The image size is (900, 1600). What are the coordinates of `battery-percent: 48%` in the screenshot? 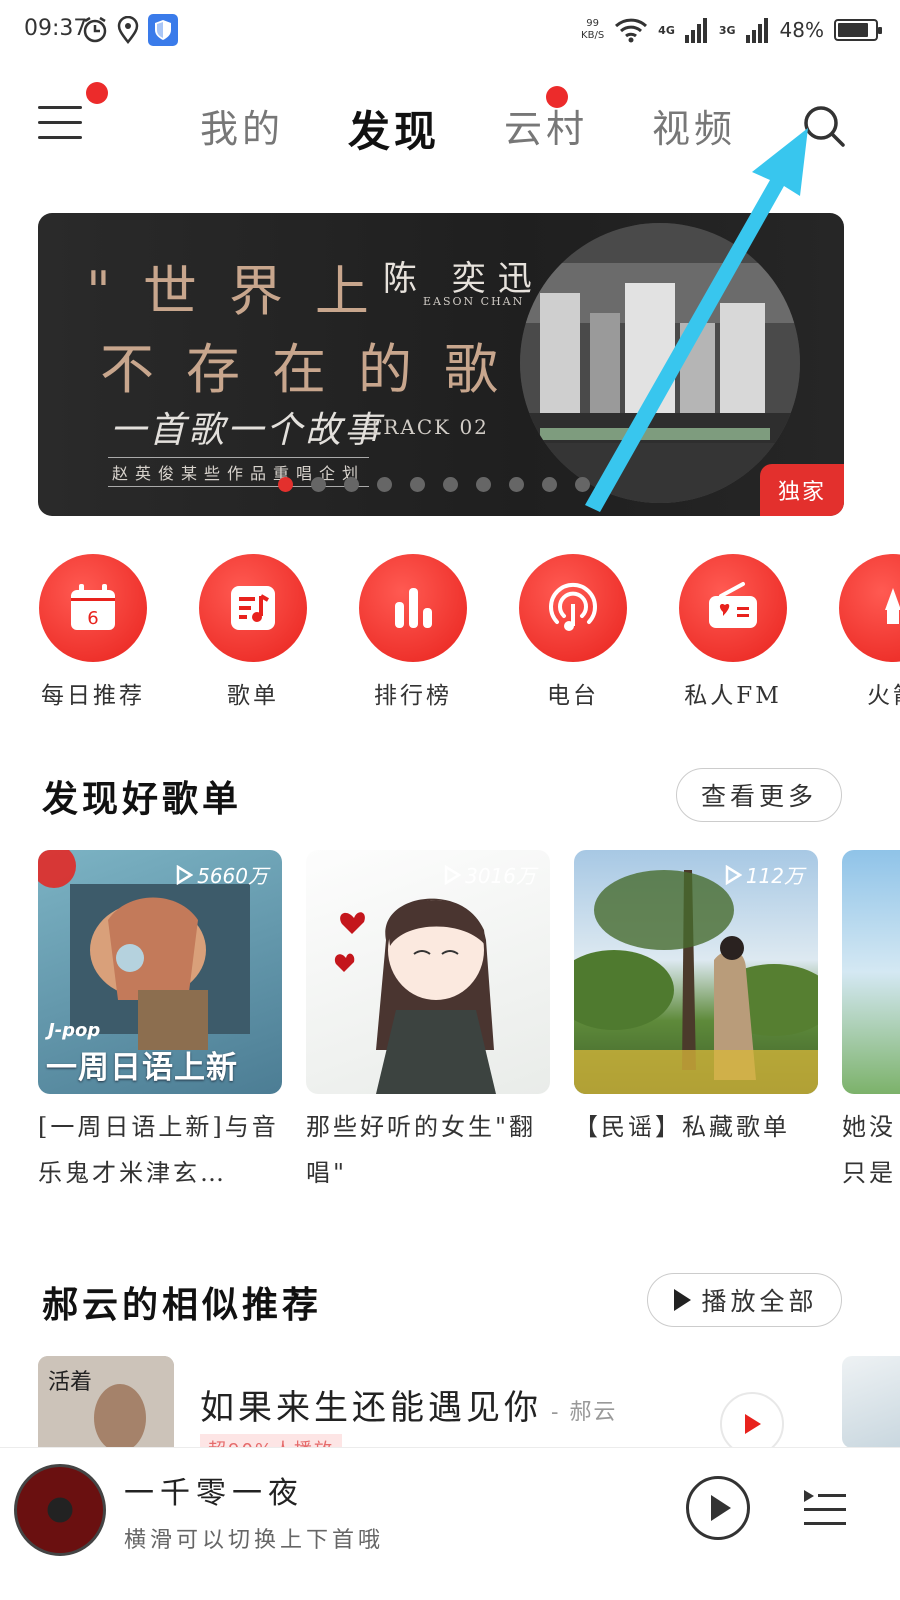 It's located at (801, 30).